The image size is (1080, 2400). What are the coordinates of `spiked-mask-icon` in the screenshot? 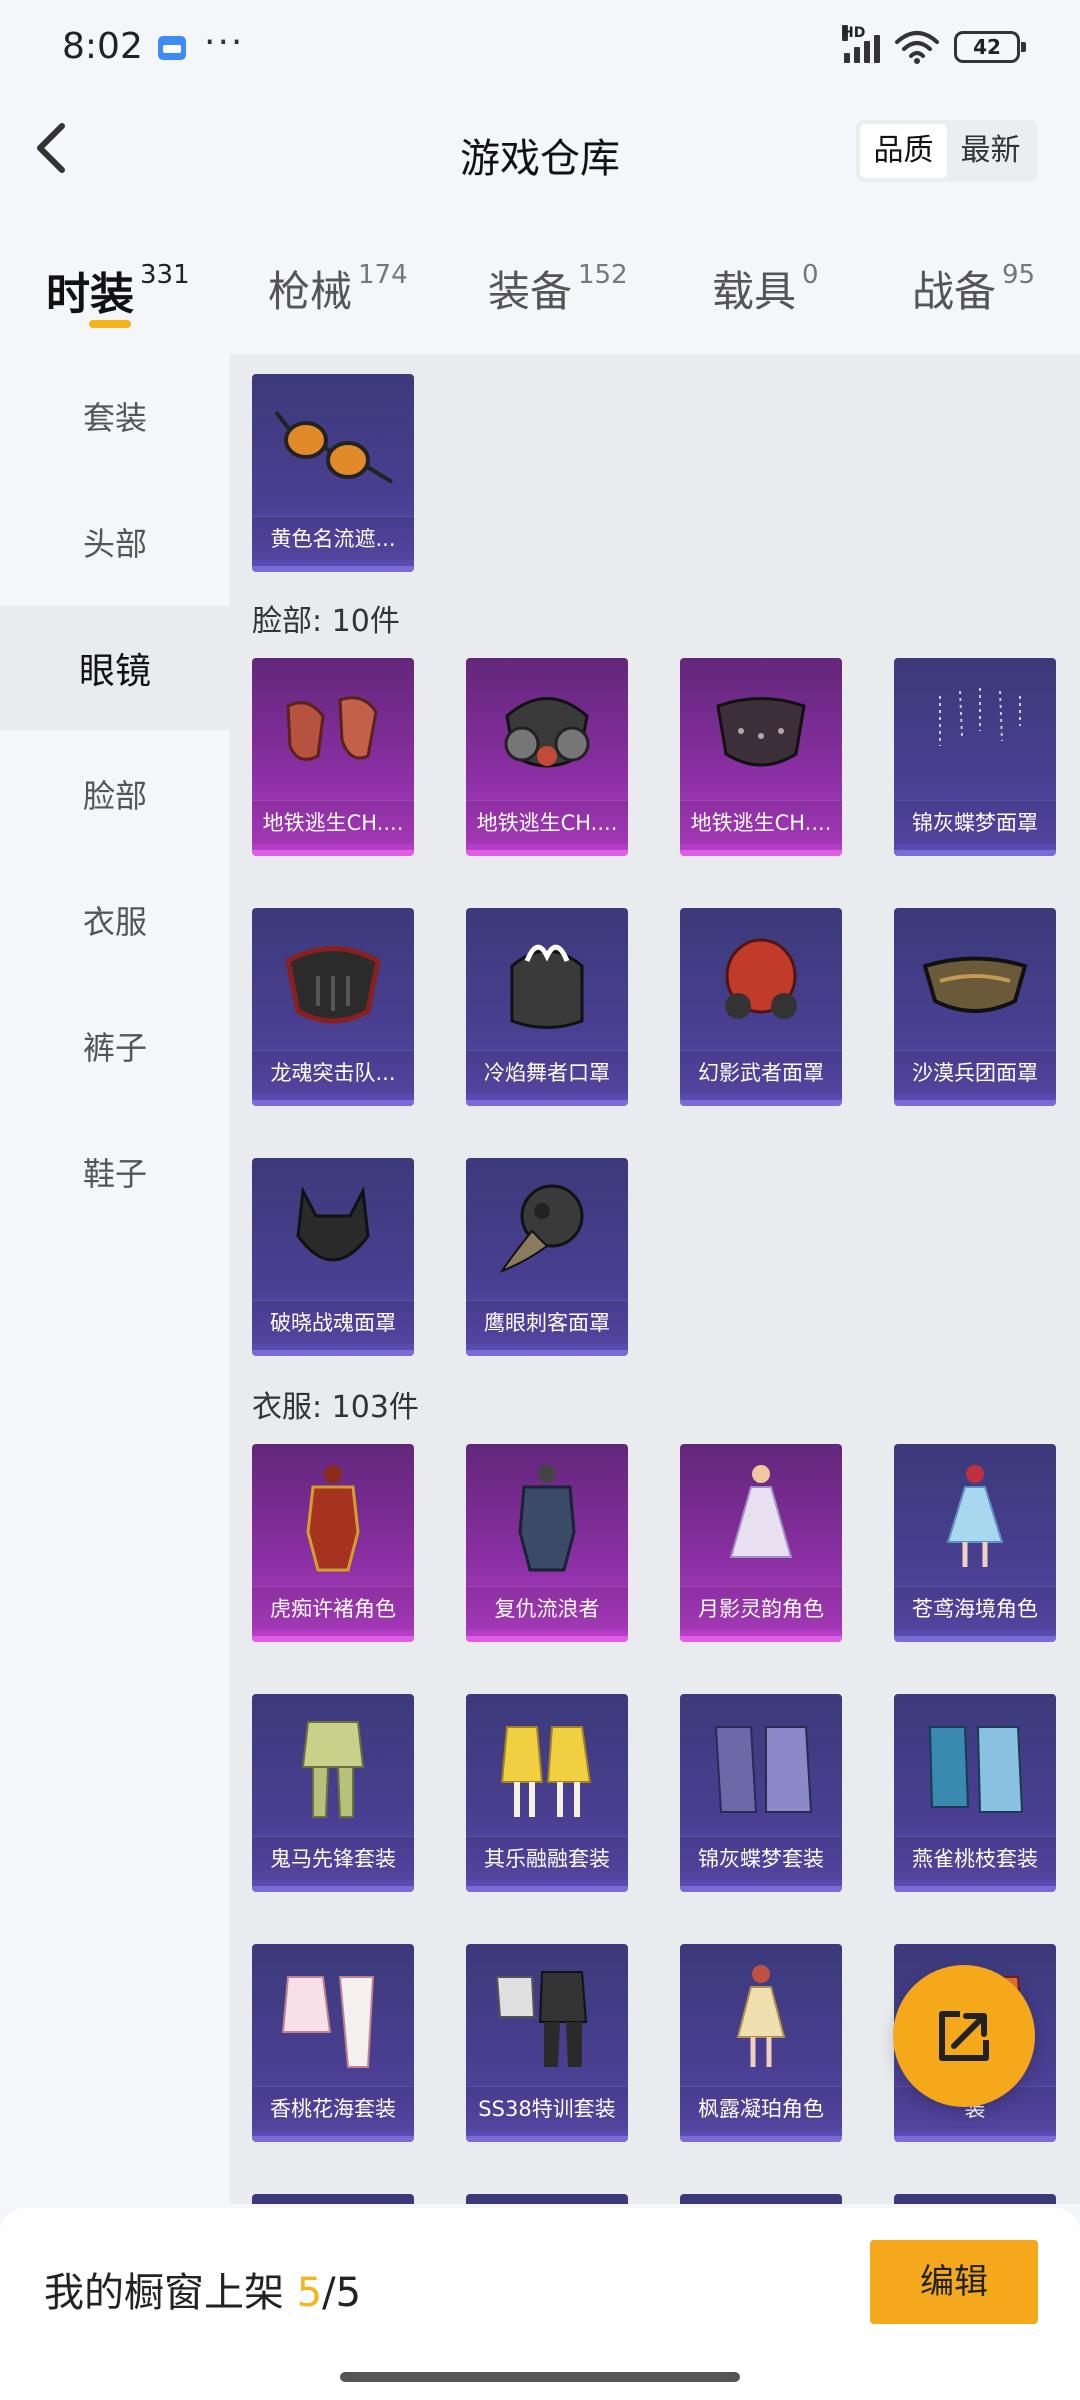 It's located at (761, 732).